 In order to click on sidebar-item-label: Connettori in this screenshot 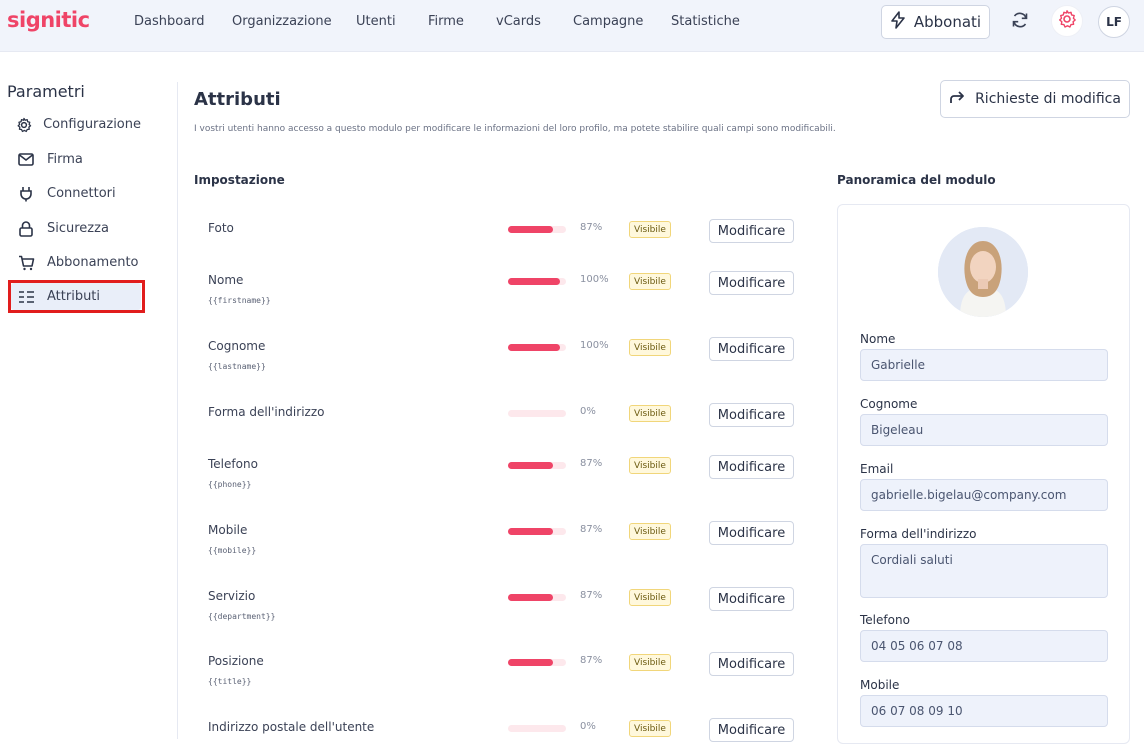, I will do `click(81, 193)`.